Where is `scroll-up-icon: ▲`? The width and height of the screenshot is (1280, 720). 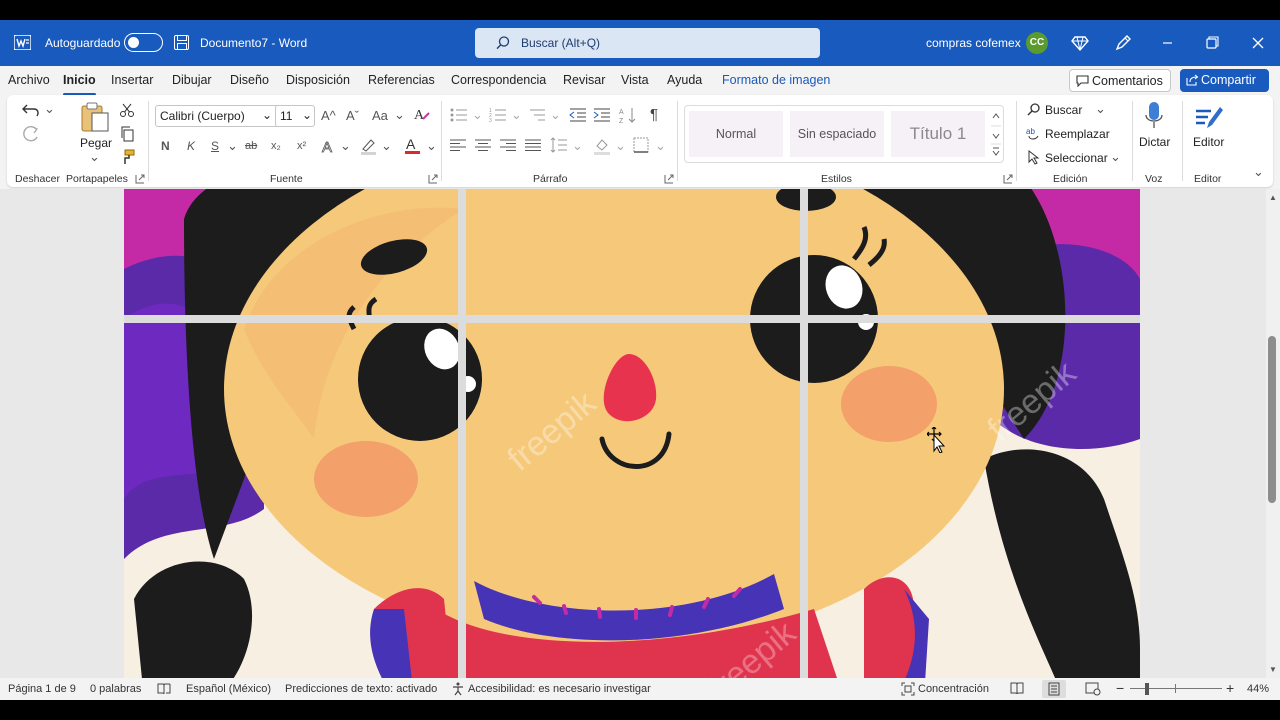
scroll-up-icon: ▲ is located at coordinates (1273, 197).